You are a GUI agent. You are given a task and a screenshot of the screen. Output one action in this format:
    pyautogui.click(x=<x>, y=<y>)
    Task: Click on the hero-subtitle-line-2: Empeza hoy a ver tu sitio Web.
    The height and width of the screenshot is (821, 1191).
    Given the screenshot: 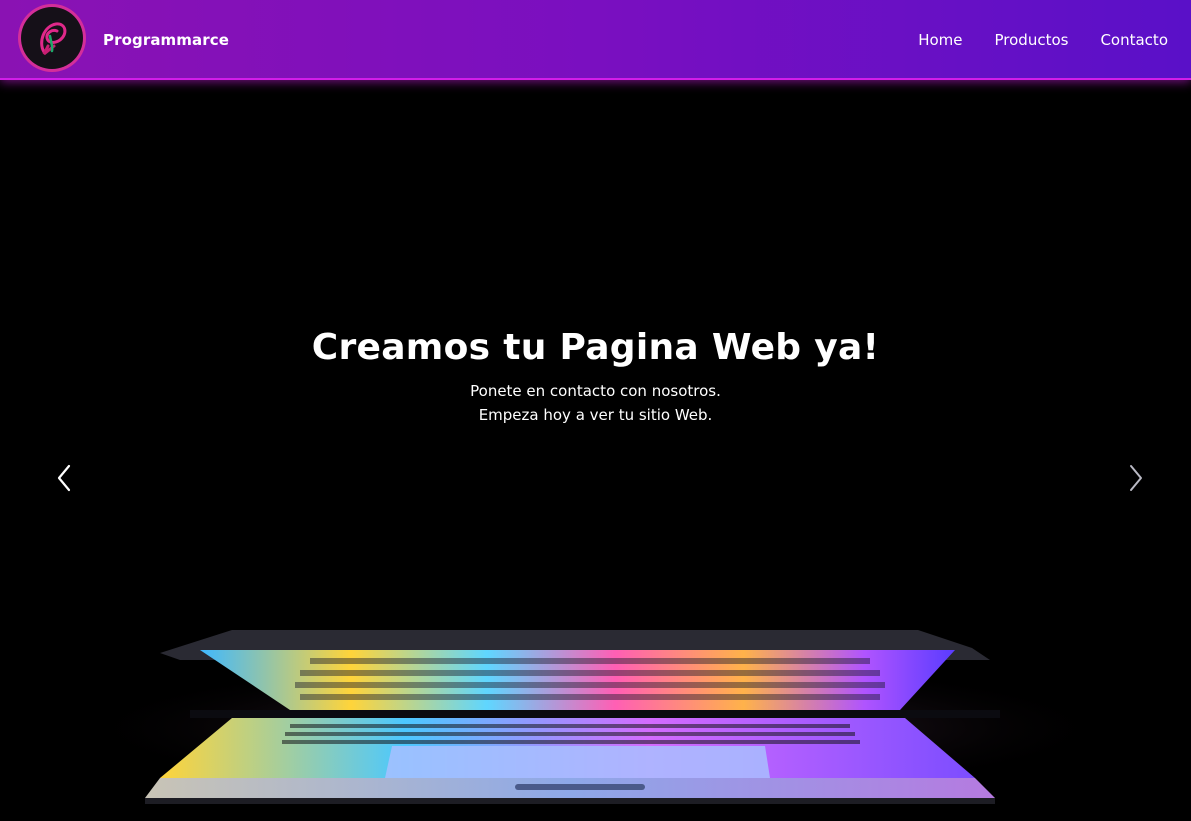 What is the action you would take?
    pyautogui.click(x=595, y=415)
    